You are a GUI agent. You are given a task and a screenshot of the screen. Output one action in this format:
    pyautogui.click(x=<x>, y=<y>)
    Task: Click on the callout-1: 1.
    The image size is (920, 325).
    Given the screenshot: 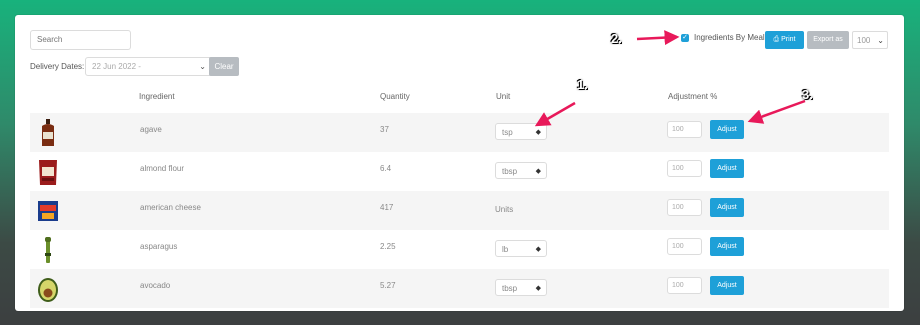 What is the action you would take?
    pyautogui.click(x=582, y=84)
    